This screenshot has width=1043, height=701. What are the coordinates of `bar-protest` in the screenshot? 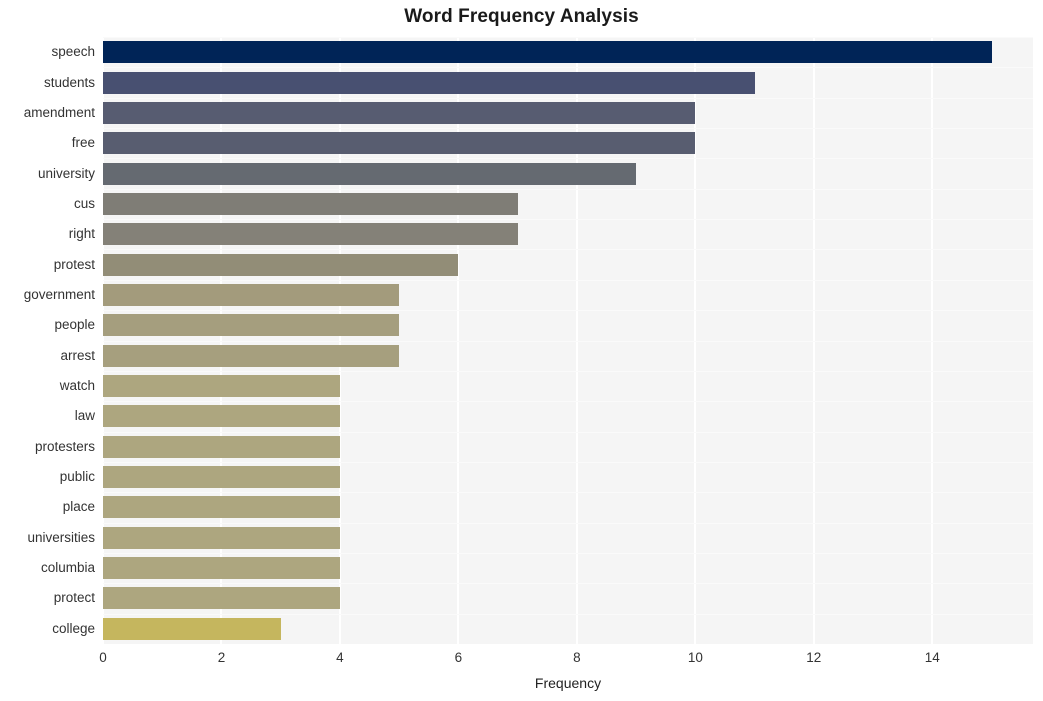 It's located at (281, 264).